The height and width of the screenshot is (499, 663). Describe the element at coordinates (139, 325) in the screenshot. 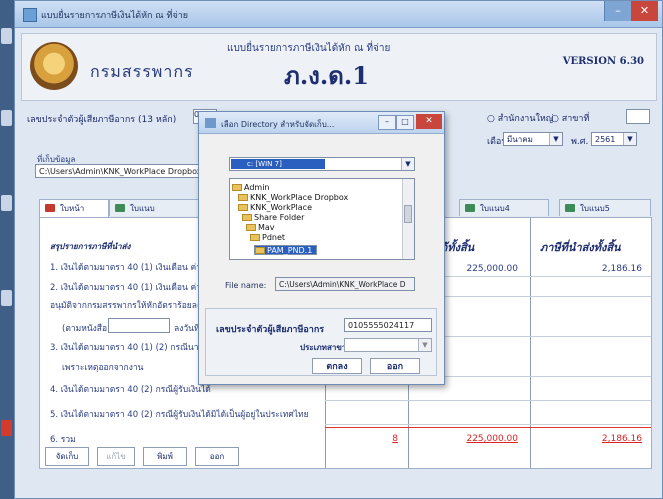

I see `letter-number-input` at that location.